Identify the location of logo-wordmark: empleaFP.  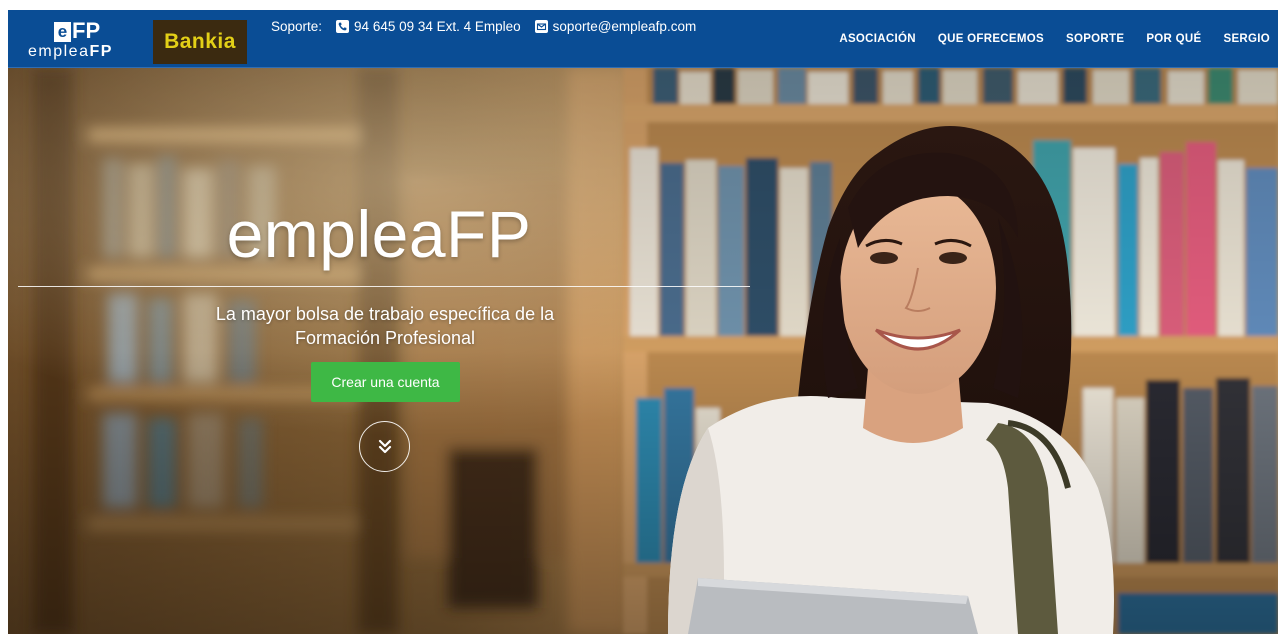
(70, 52).